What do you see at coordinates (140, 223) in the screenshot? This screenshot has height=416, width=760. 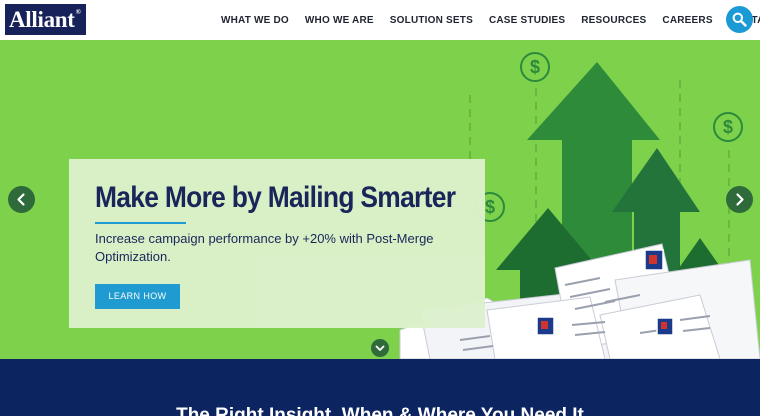 I see `title-underline` at bounding box center [140, 223].